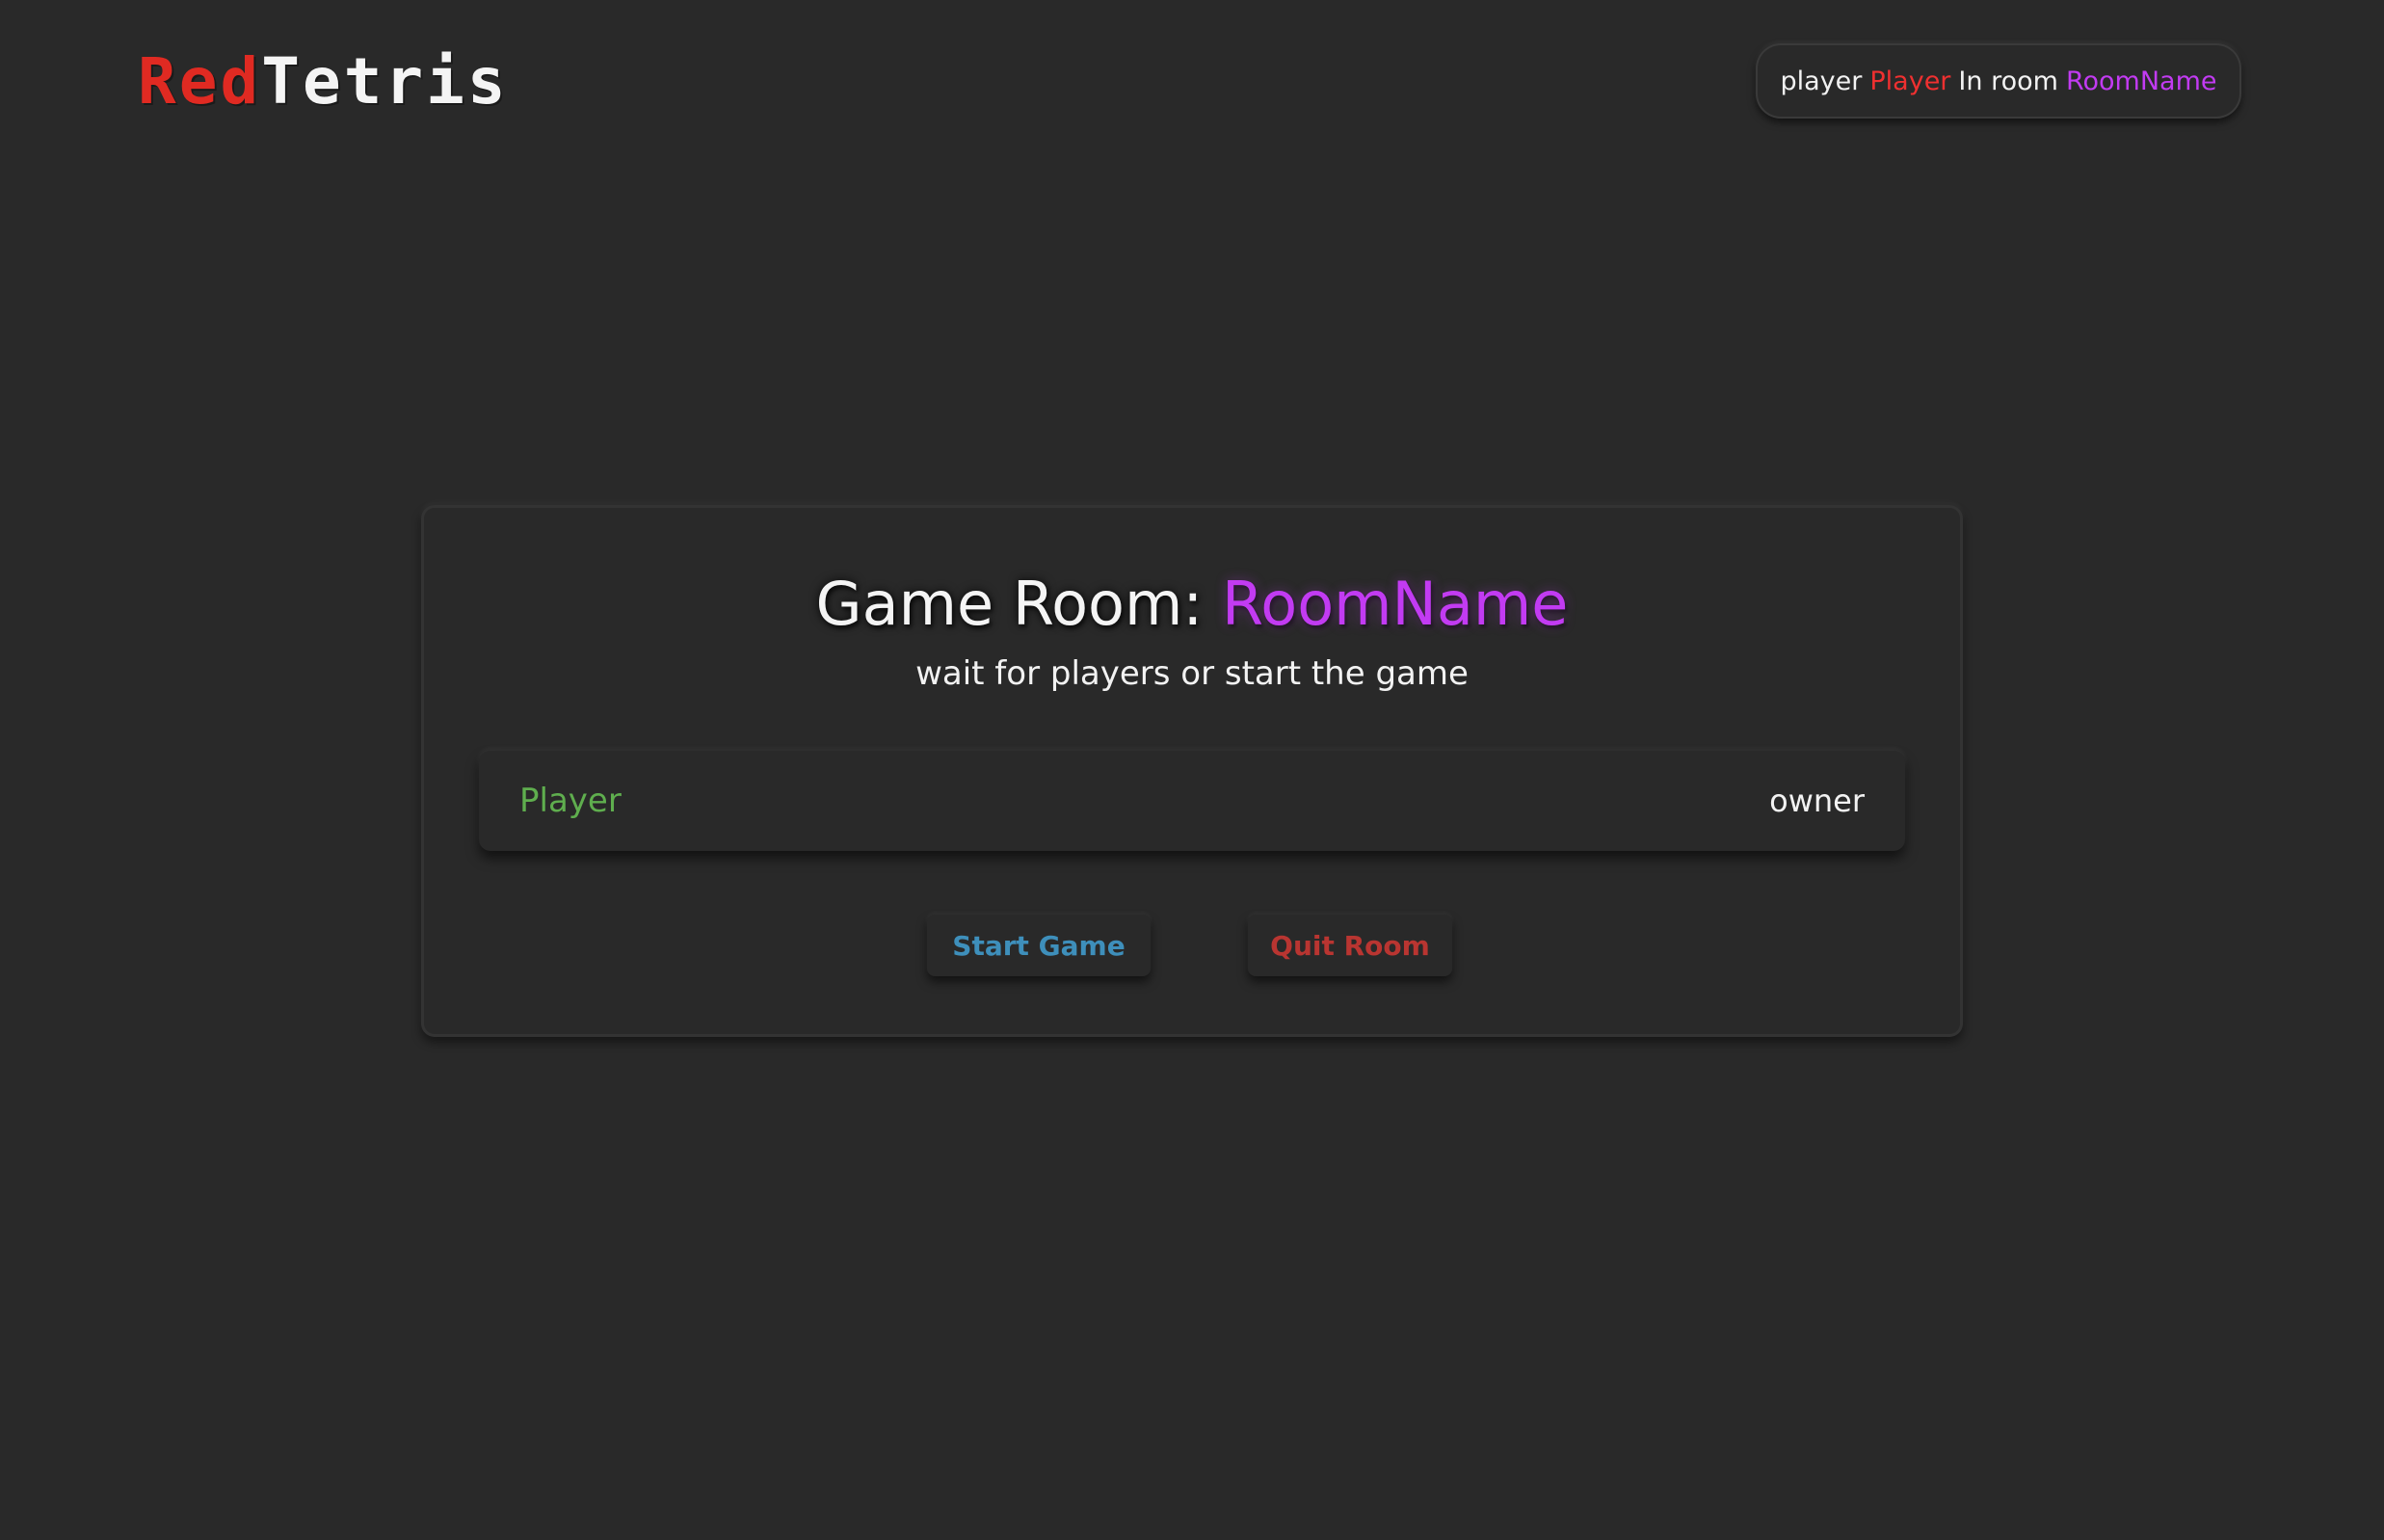  Describe the element at coordinates (1192, 673) in the screenshot. I see `page-subtitle: wait for players or start the game` at that location.